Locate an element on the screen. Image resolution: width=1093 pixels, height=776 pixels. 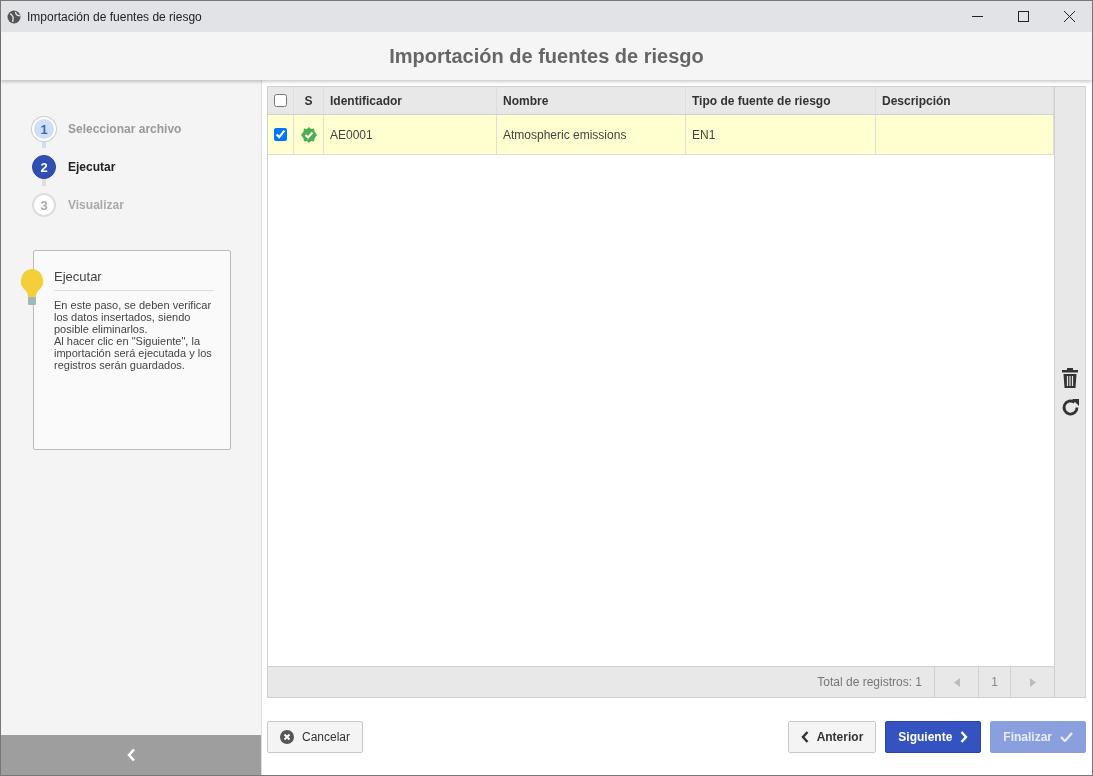
step-number: 2 is located at coordinates (44, 167).